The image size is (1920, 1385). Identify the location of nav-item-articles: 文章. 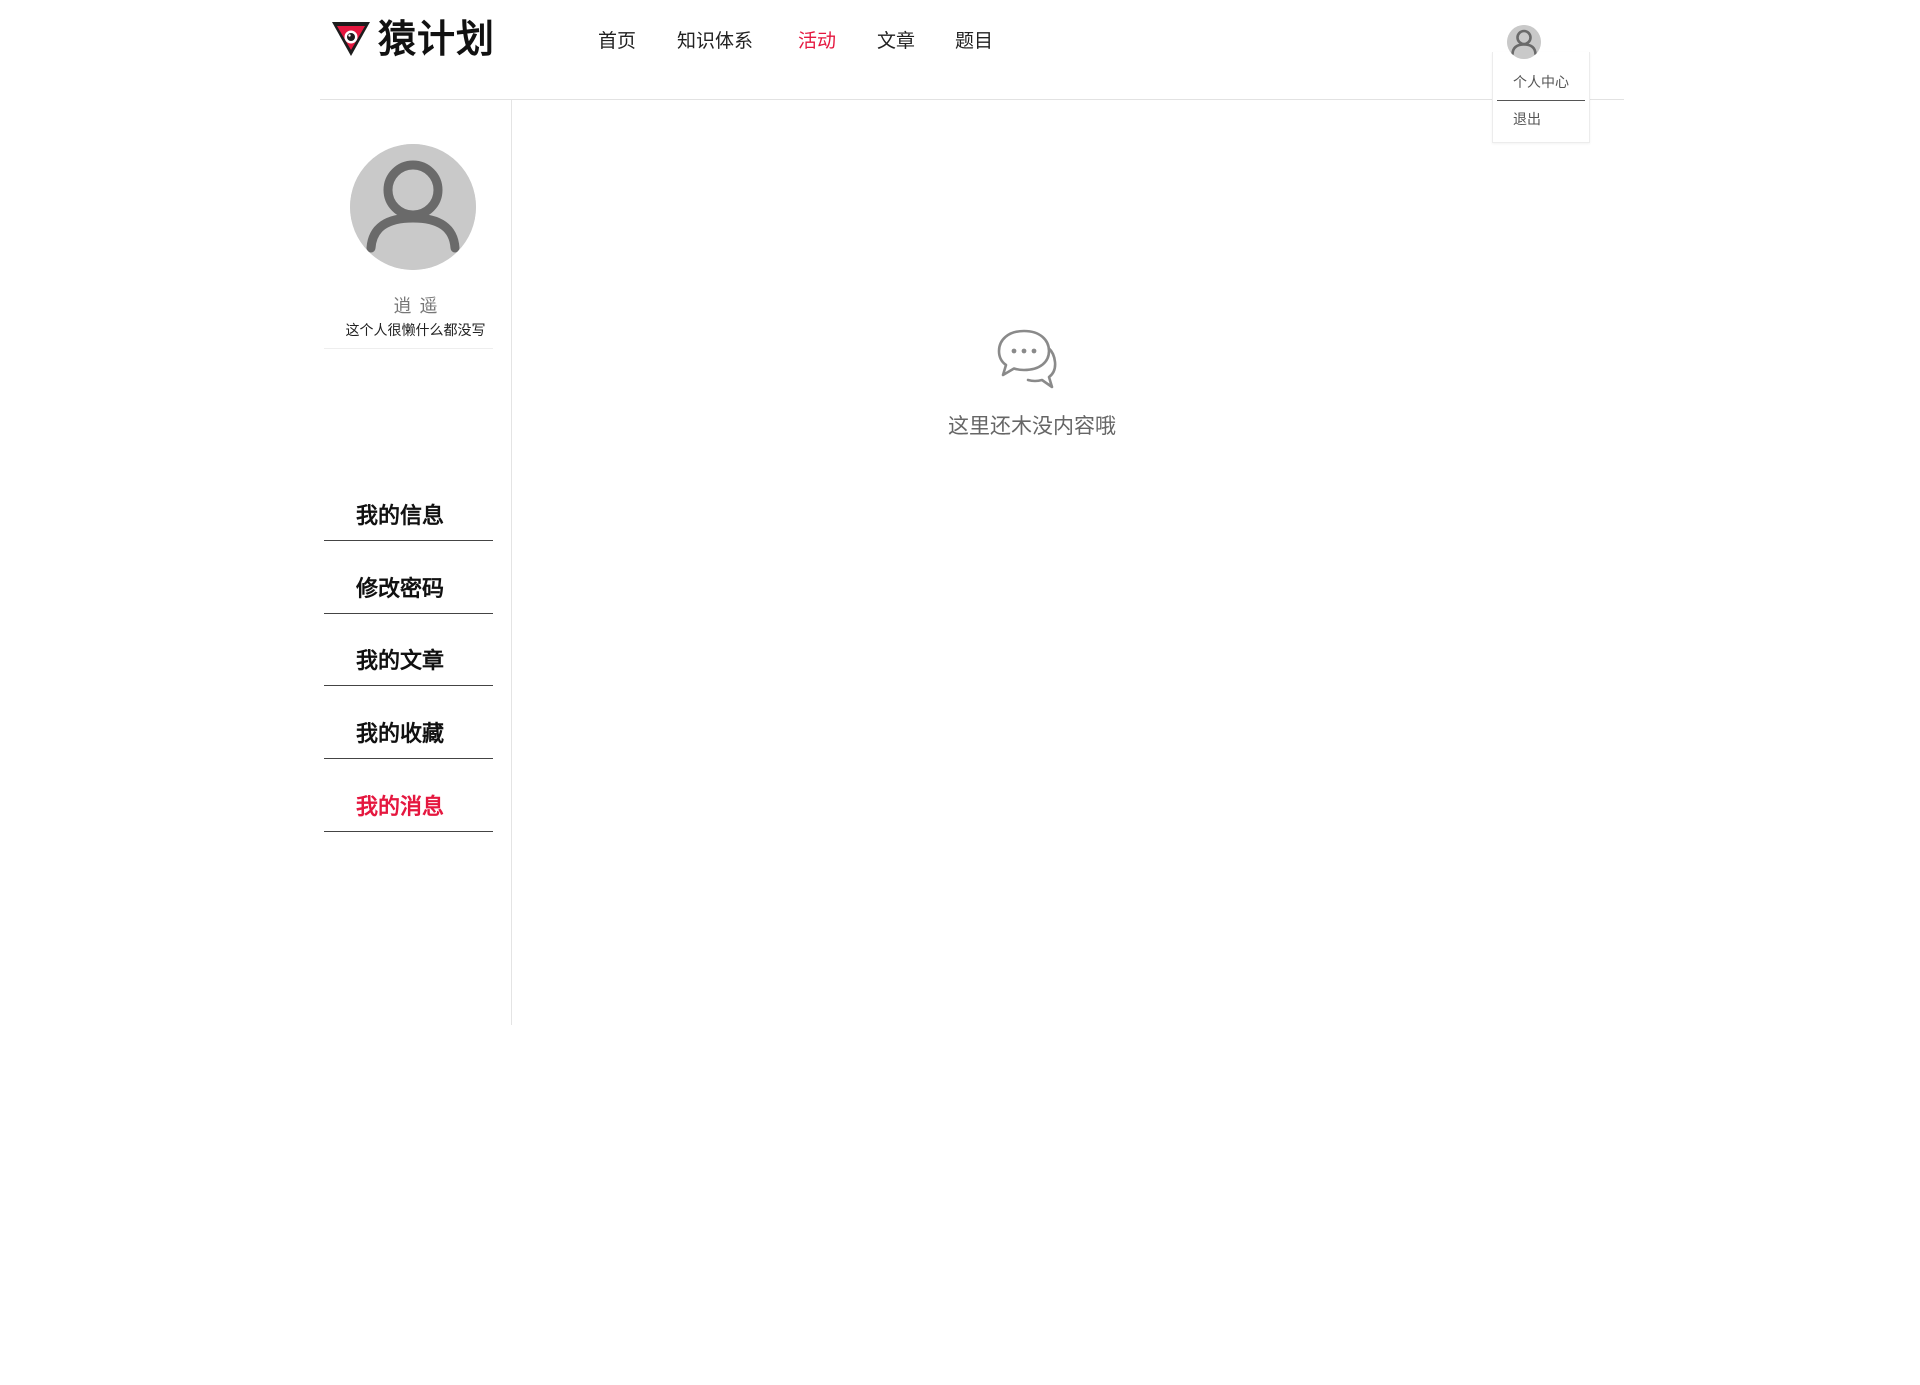
(896, 41).